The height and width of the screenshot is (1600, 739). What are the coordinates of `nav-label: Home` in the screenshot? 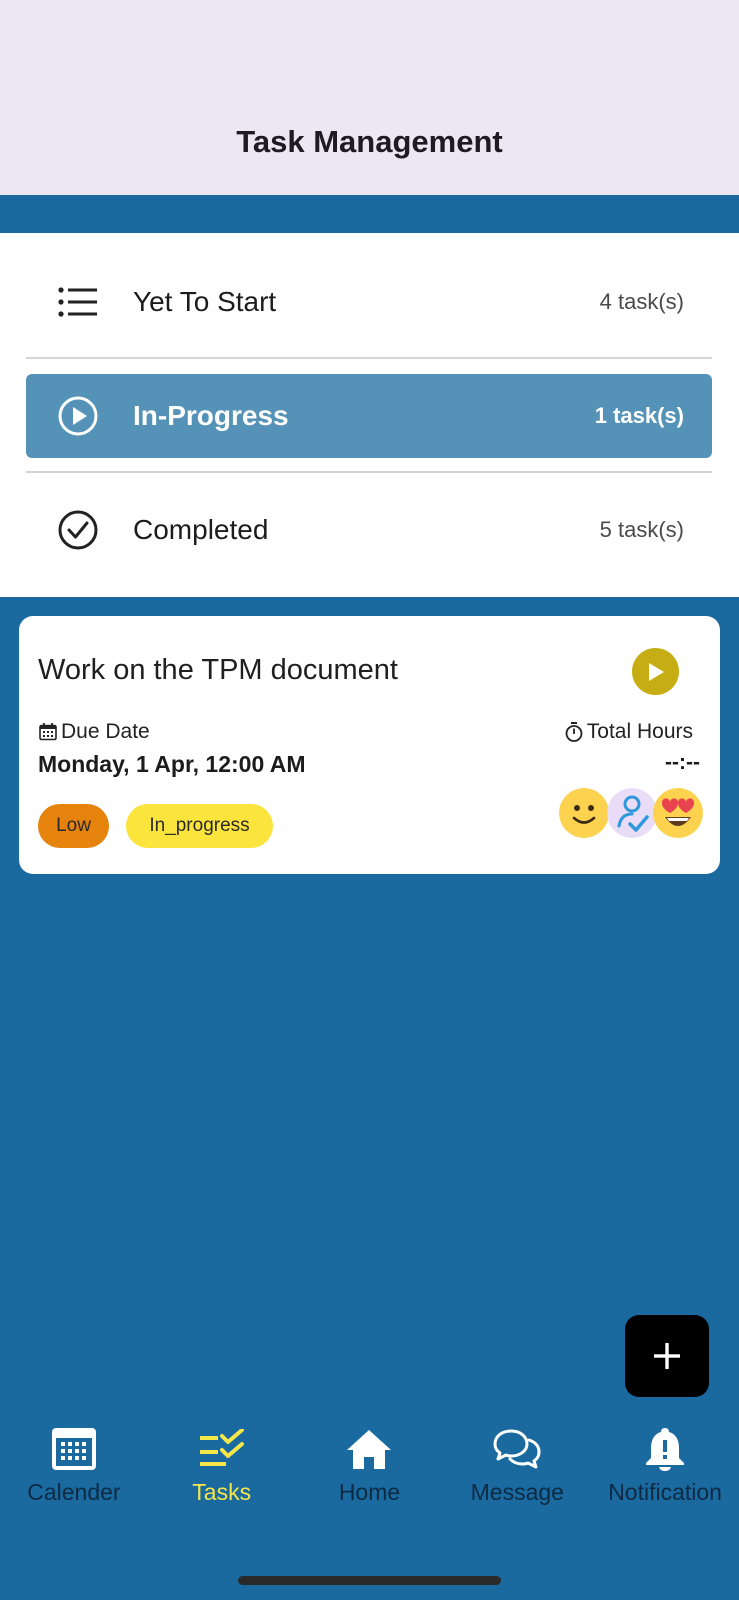 It's located at (369, 1492).